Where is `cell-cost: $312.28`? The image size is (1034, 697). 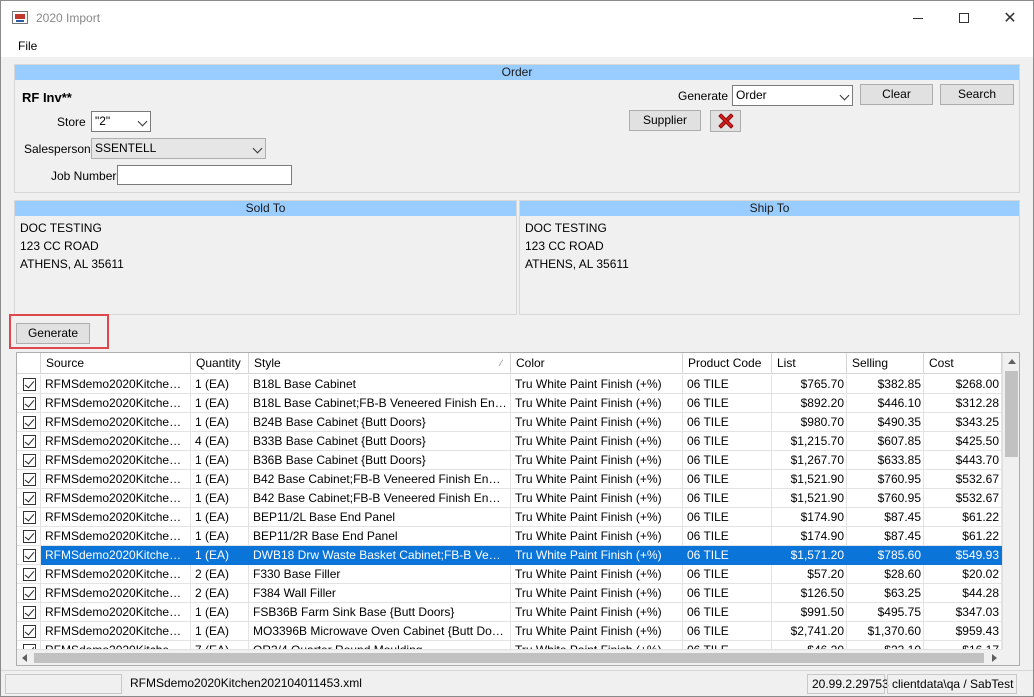 cell-cost: $312.28 is located at coordinates (963, 403).